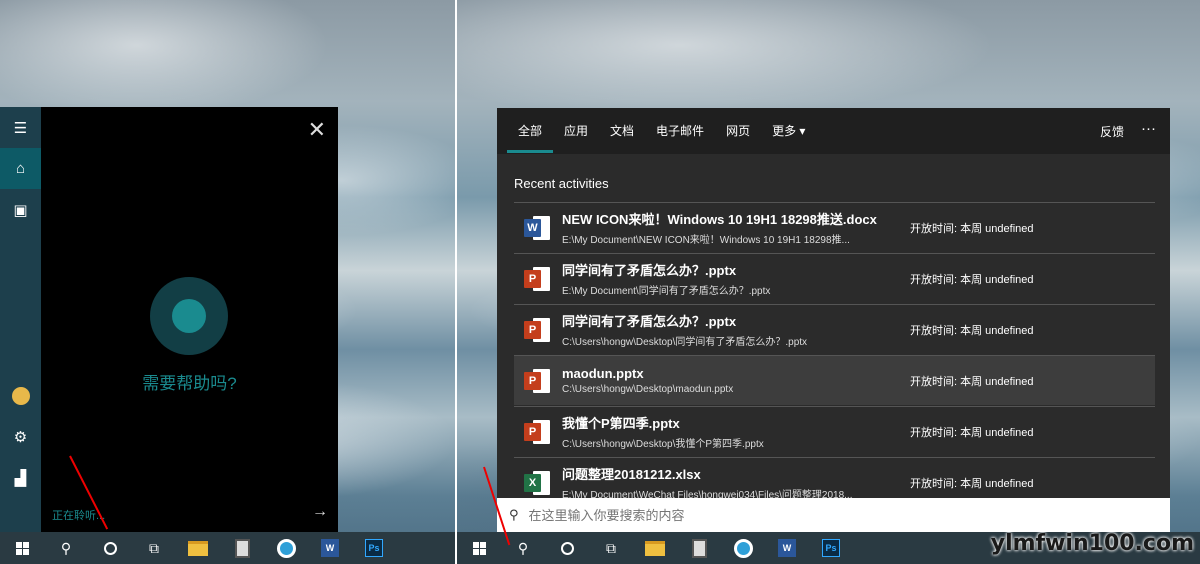 Image resolution: width=1200 pixels, height=564 pixels. Describe the element at coordinates (317, 130) in the screenshot. I see `close-icon: ✕` at that location.